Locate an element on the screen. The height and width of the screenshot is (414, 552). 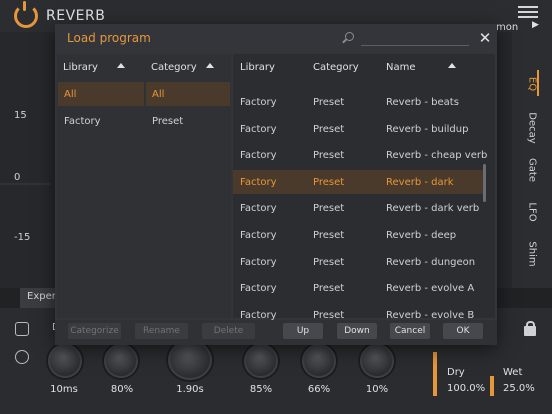
dry-value: 100.0% is located at coordinates (466, 388).